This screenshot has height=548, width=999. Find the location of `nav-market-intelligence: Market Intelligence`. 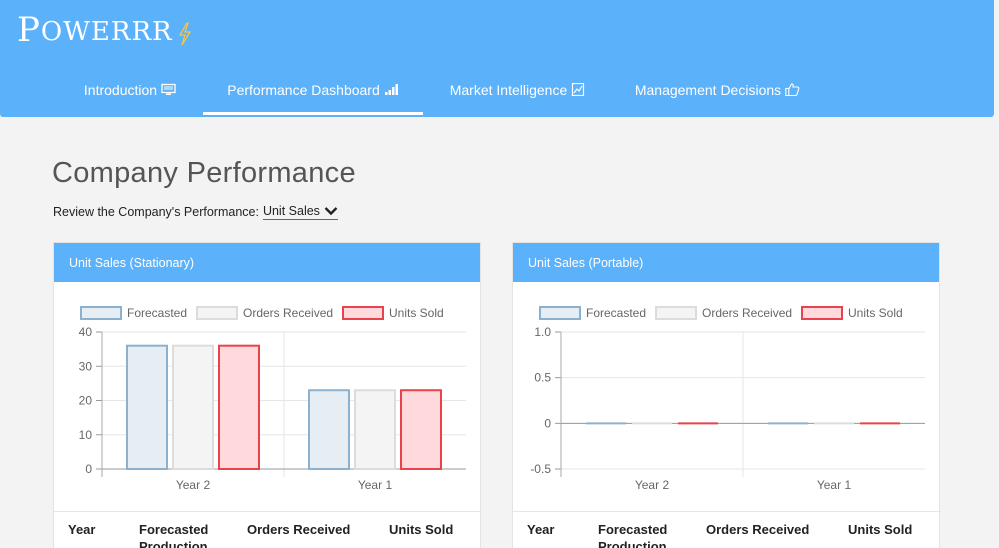

nav-market-intelligence: Market Intelligence is located at coordinates (518, 89).